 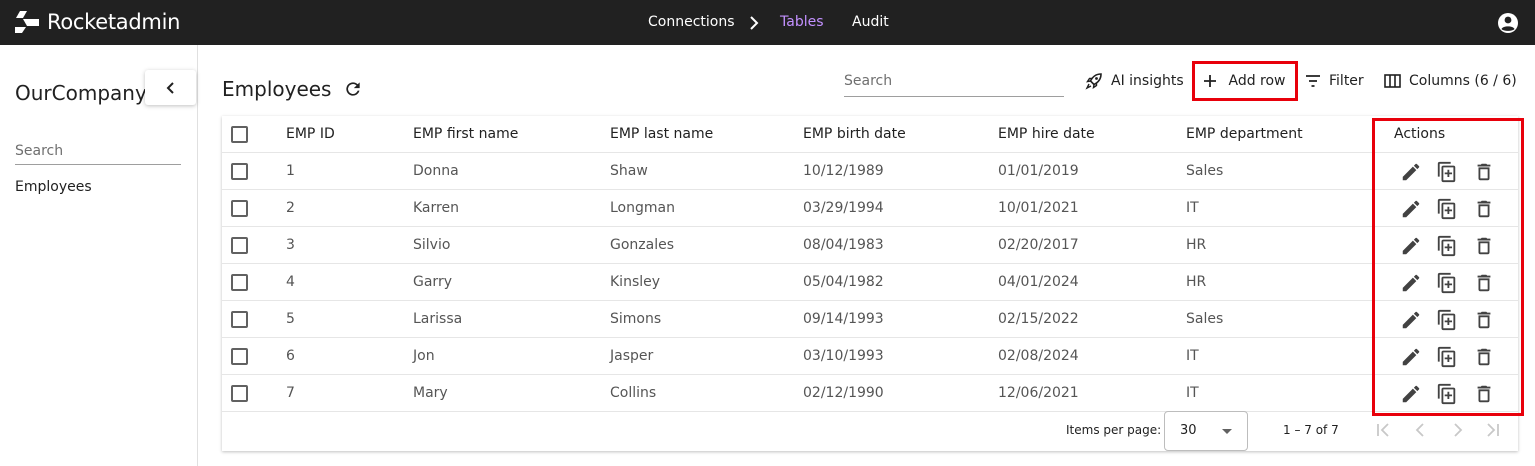 I want to click on cell-hire-date: 04/01/2024, so click(x=1038, y=282).